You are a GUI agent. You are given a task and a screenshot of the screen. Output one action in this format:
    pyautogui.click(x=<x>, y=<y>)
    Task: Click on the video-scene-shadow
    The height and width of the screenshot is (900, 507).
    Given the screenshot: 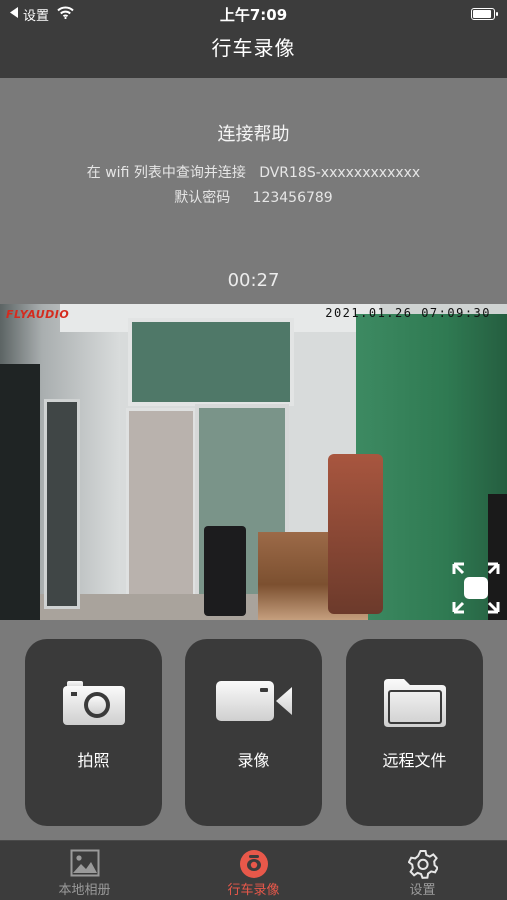 What is the action you would take?
    pyautogui.click(x=20, y=492)
    